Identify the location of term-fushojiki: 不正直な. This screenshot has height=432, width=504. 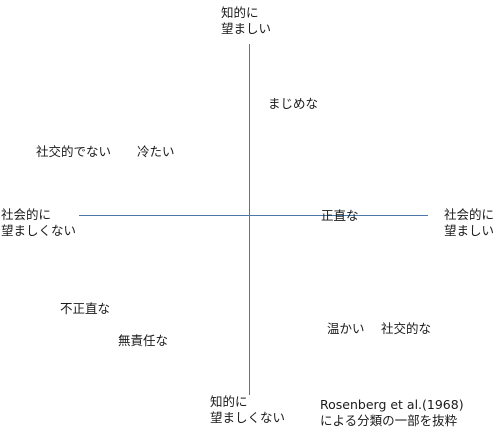
(85, 308).